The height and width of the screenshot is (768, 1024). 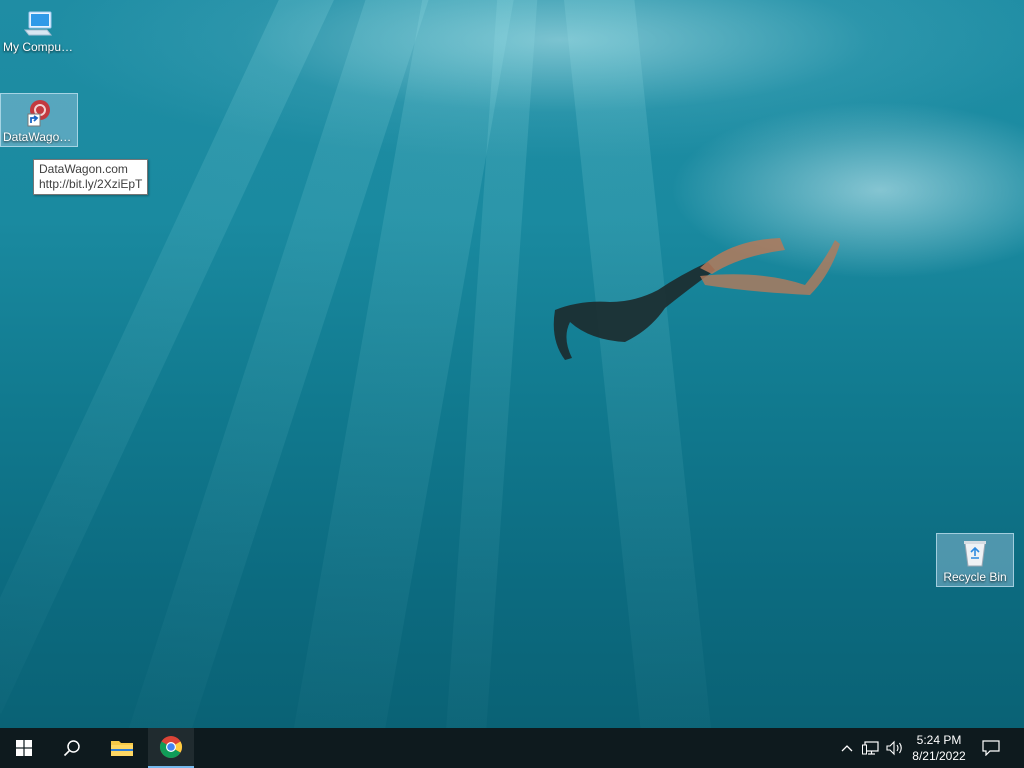 I want to click on taskbar-file-explorer, so click(x=122, y=748).